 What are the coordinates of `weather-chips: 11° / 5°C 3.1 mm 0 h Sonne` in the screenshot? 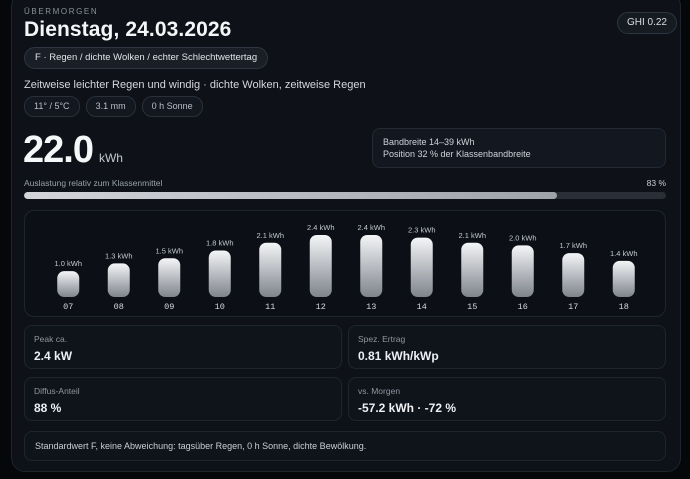 It's located at (113, 106).